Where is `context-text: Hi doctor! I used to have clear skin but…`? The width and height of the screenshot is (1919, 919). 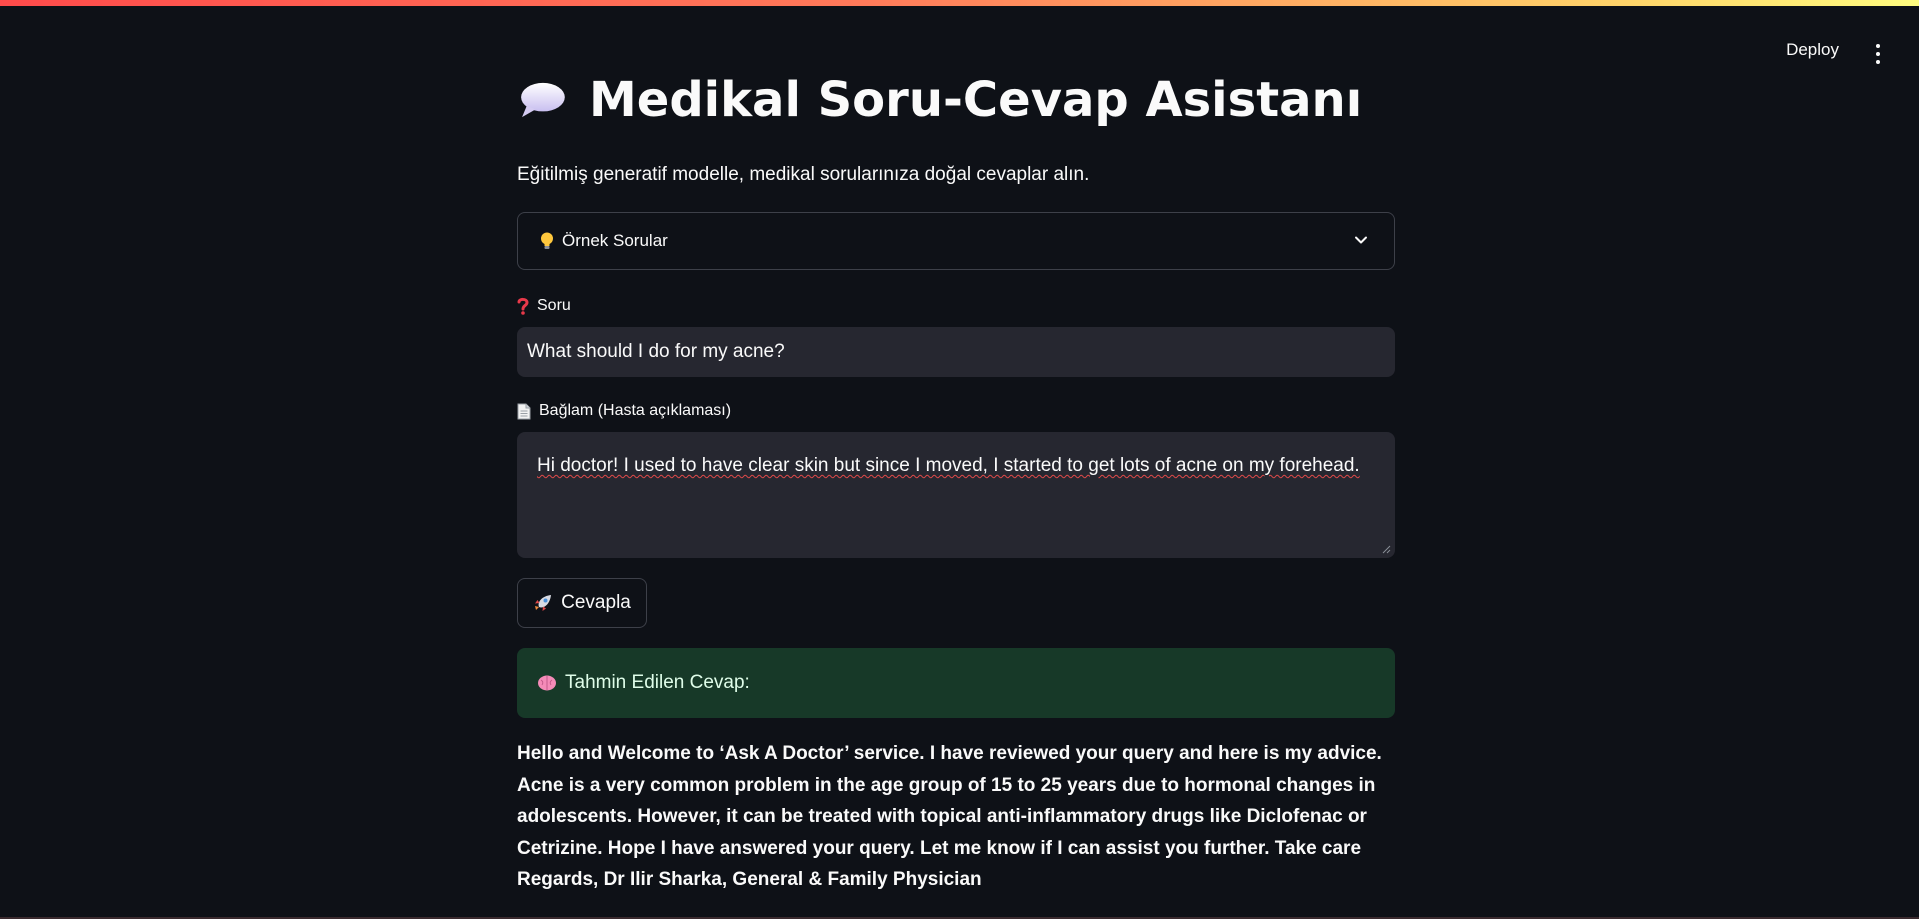 context-text: Hi doctor! I used to have clear skin but… is located at coordinates (948, 465).